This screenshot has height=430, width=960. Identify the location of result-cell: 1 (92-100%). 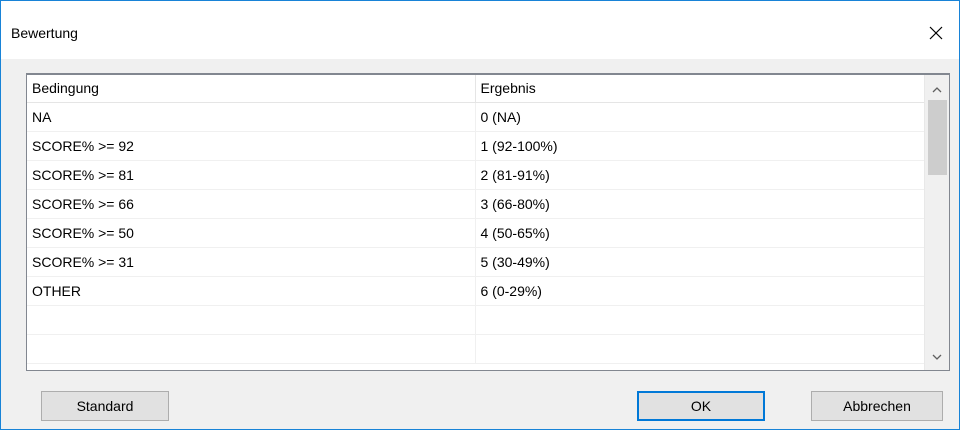
(700, 146).